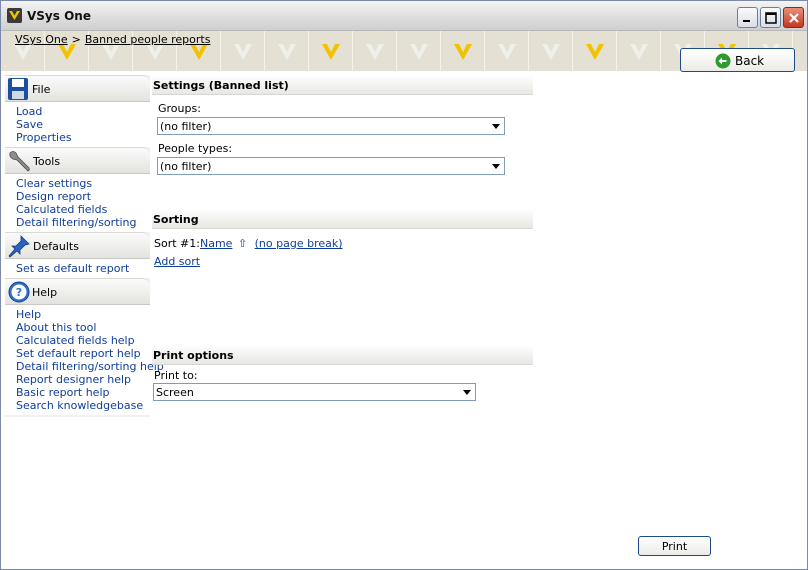 The image size is (808, 570). What do you see at coordinates (342, 85) in the screenshot?
I see `settings-heading: Settings (Banned list)` at bounding box center [342, 85].